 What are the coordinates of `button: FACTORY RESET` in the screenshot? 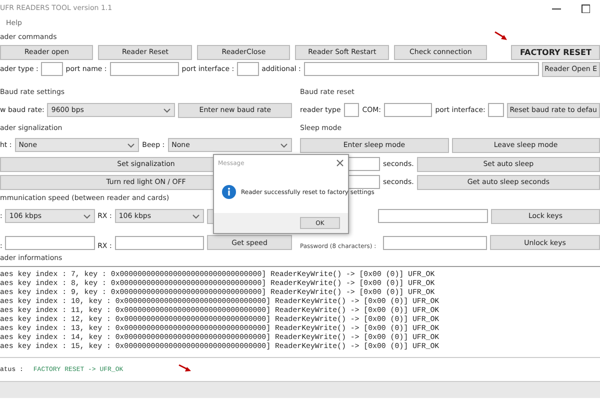 It's located at (555, 52).